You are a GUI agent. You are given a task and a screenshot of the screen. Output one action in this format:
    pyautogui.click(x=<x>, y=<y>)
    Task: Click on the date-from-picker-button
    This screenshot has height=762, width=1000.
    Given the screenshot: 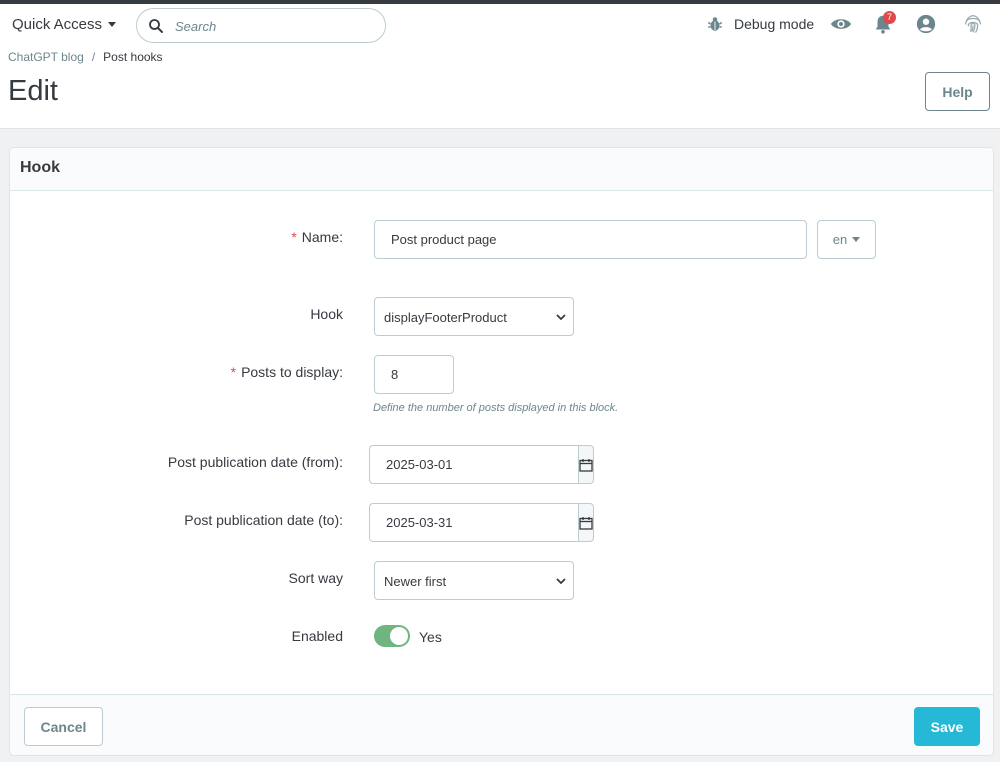 What is the action you would take?
    pyautogui.click(x=586, y=464)
    